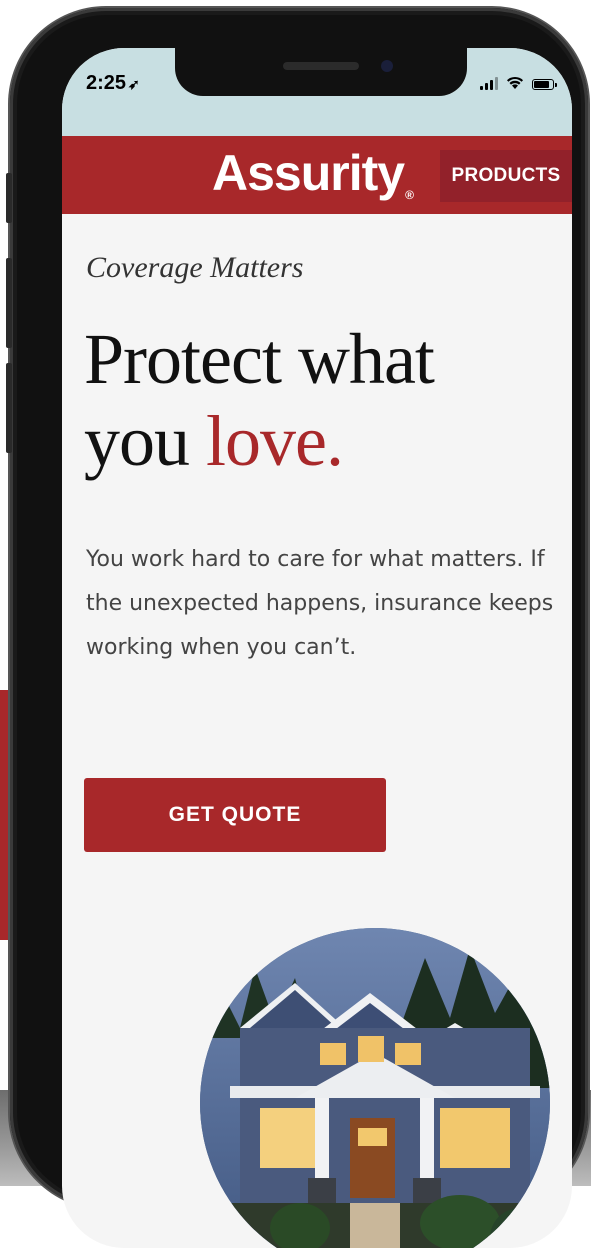  I want to click on status-time-label: 2:25, so click(106, 83).